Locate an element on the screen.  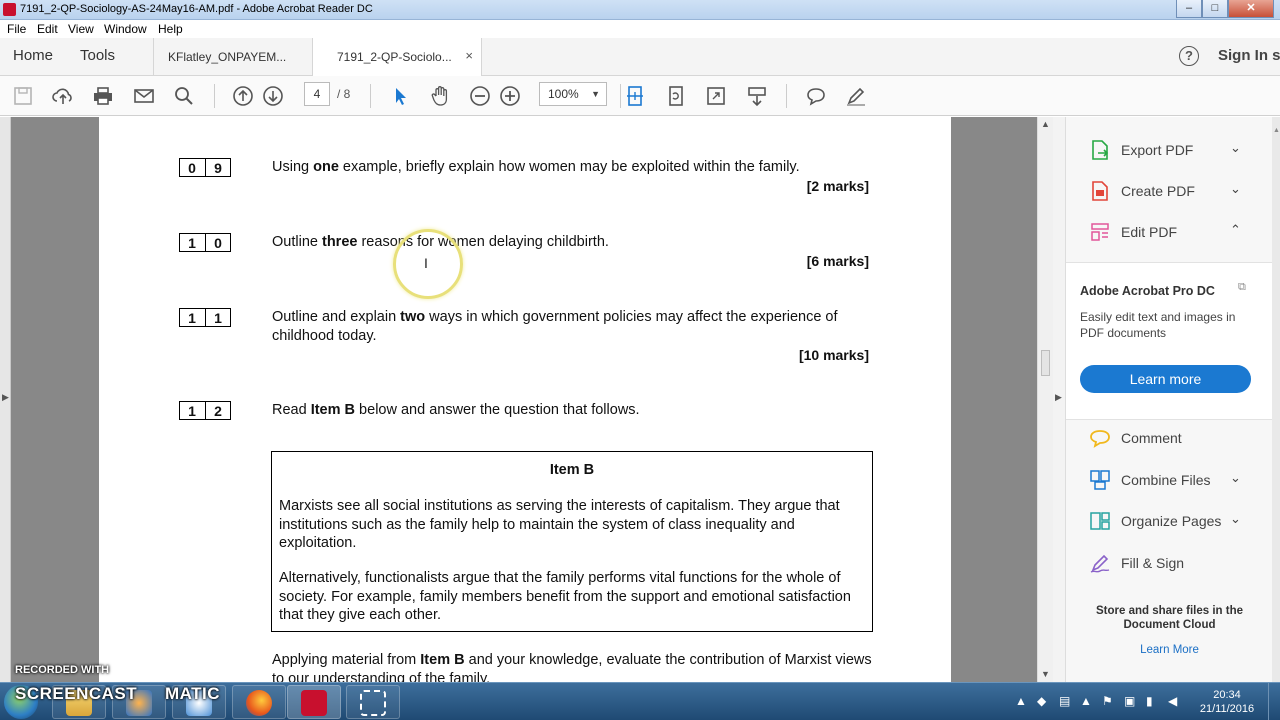
taskbar-acrobat is located at coordinates (314, 702).